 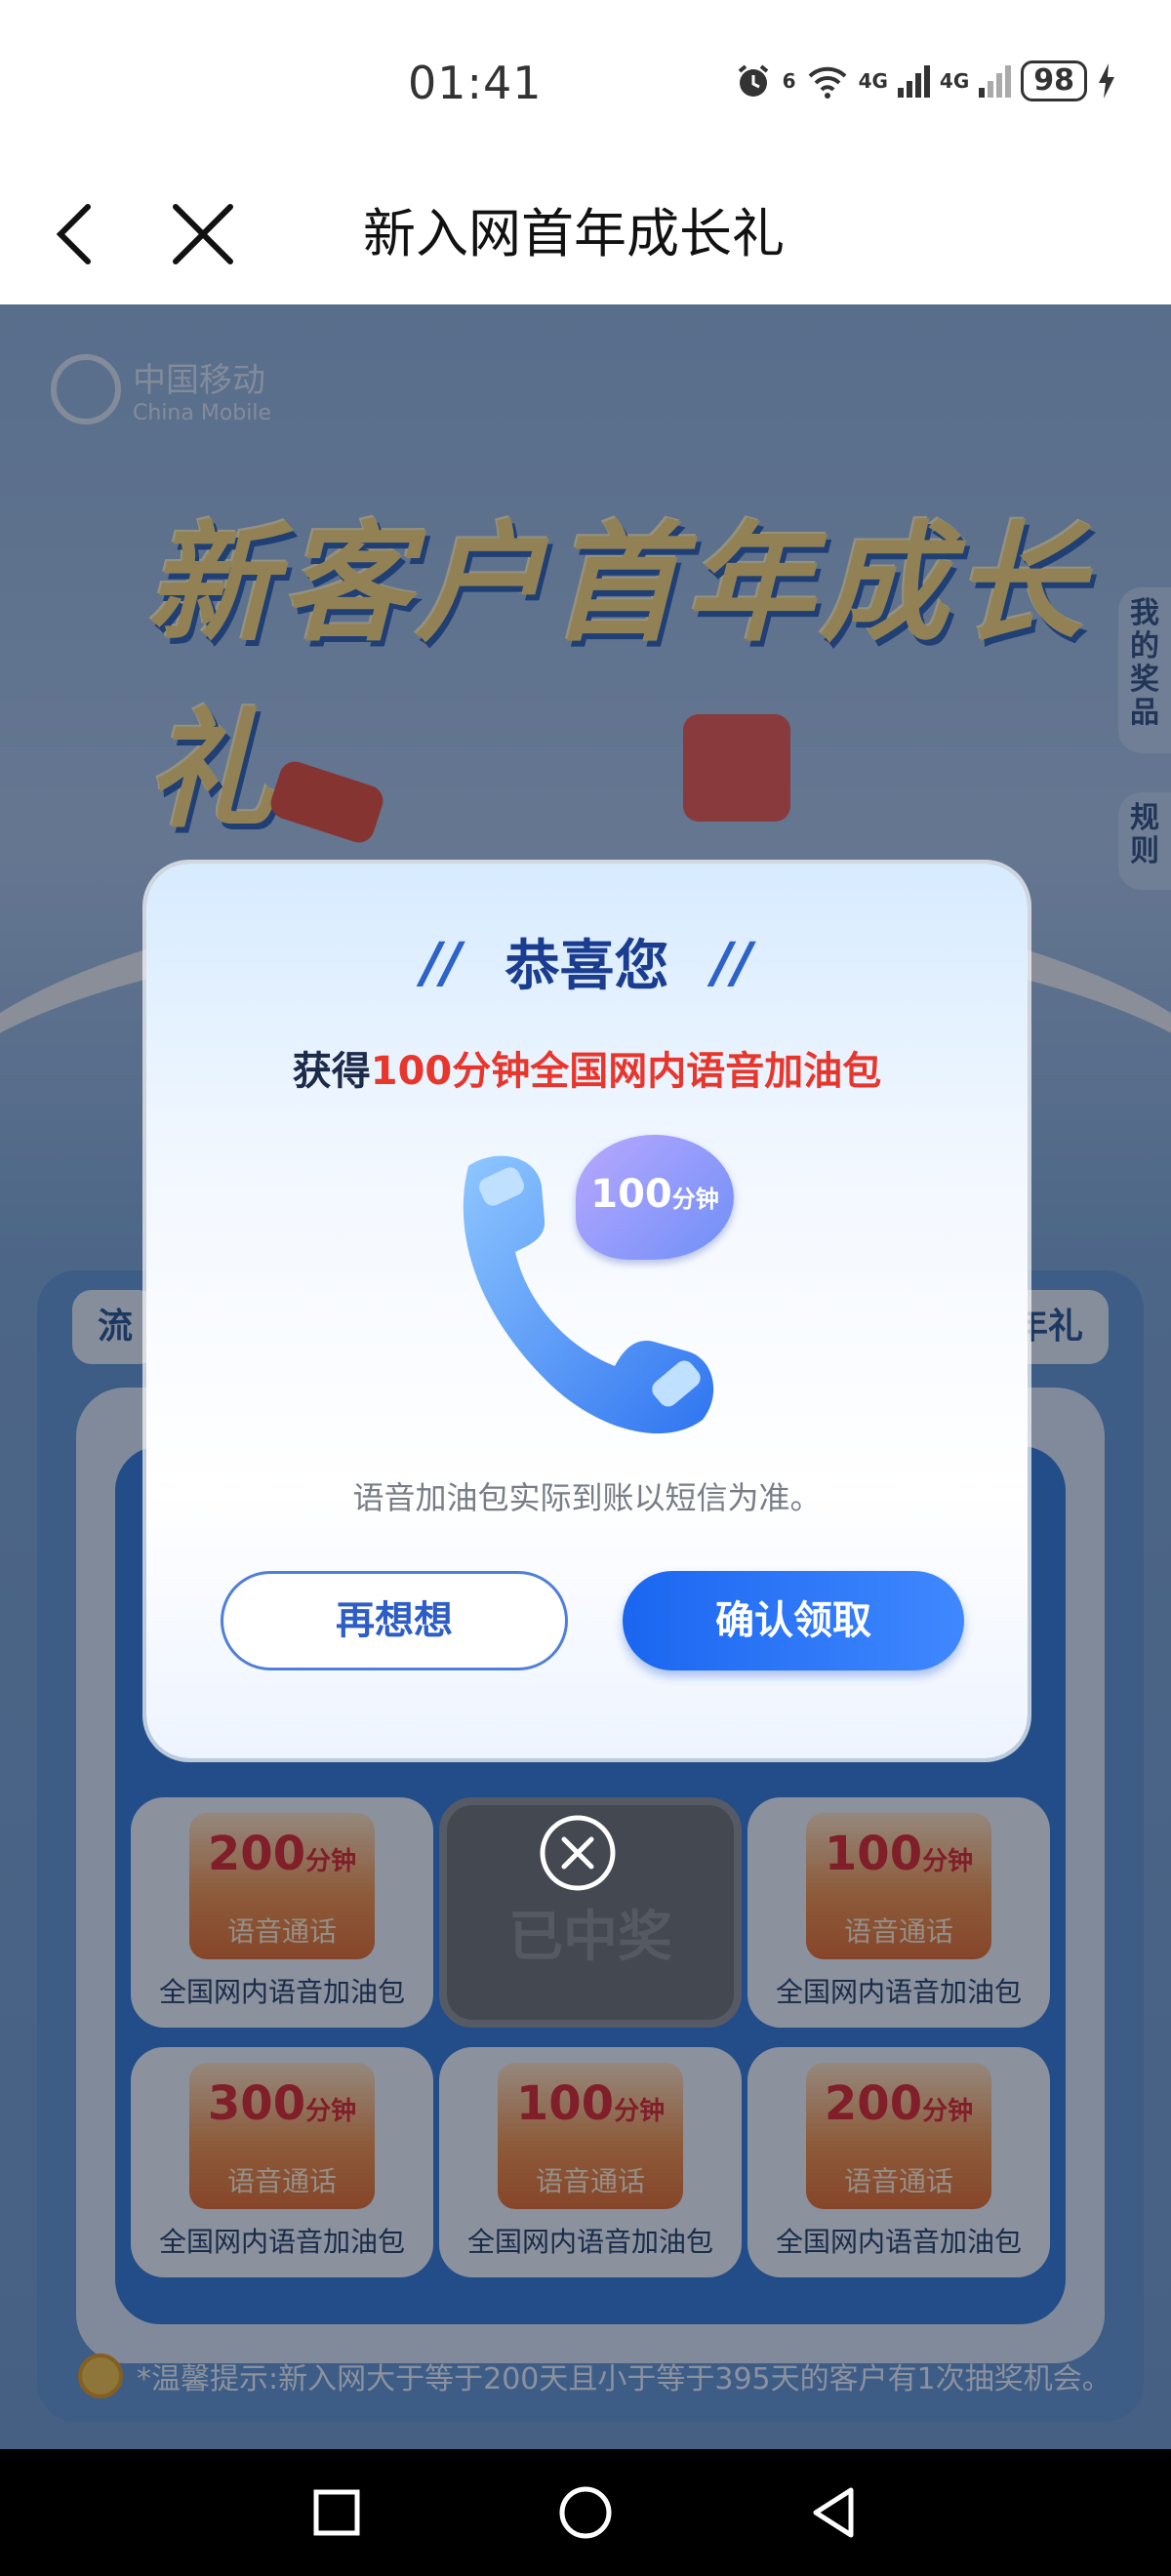 What do you see at coordinates (475, 83) in the screenshot?
I see `status-time: 01:41` at bounding box center [475, 83].